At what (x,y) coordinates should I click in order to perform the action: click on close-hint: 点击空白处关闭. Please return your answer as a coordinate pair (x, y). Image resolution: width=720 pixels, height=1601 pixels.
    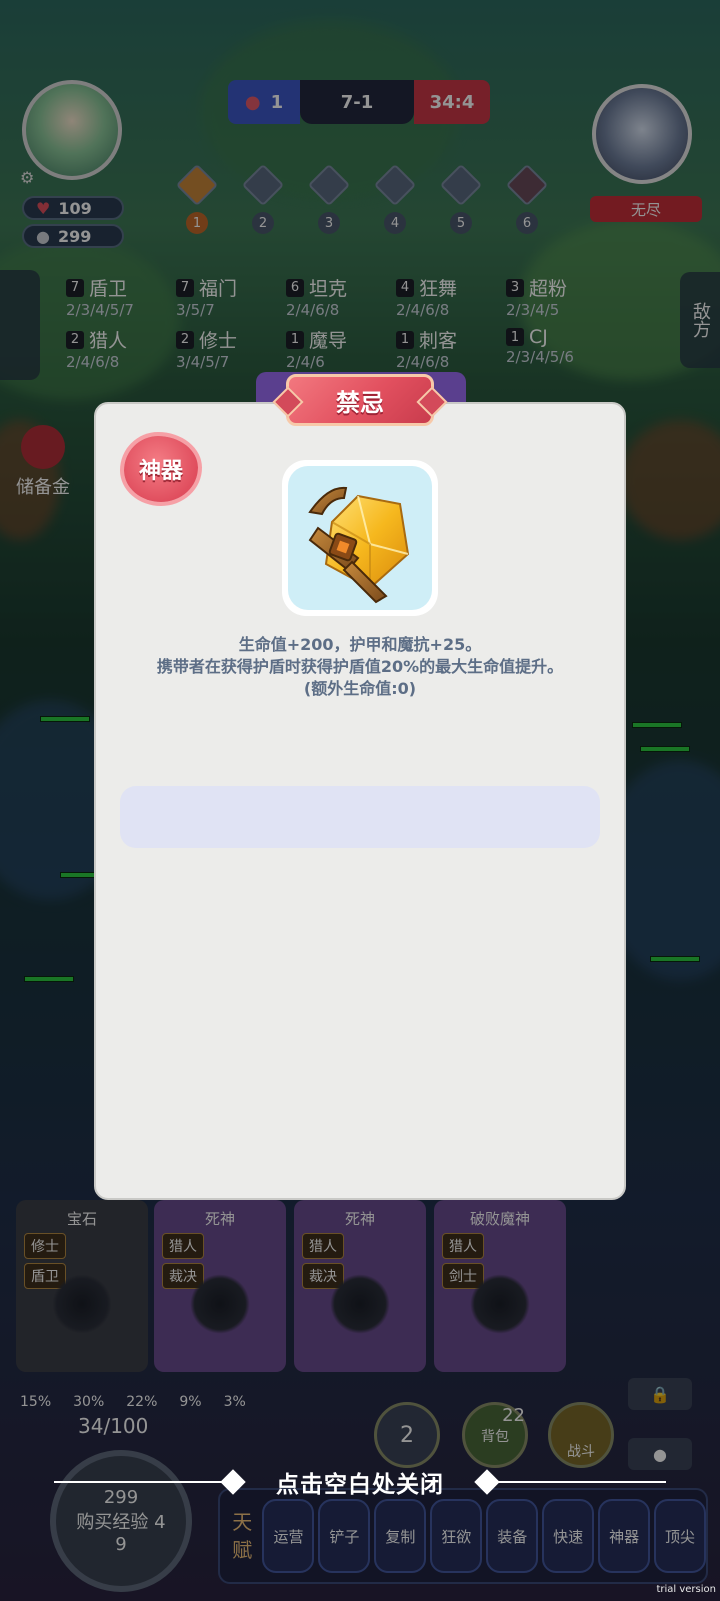
    Looking at the image, I should click on (360, 1482).